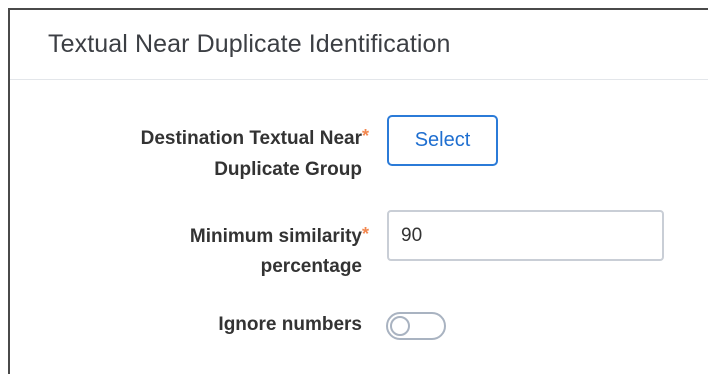  What do you see at coordinates (249, 44) in the screenshot?
I see `panel-title: Textual Near Duplicate Identification` at bounding box center [249, 44].